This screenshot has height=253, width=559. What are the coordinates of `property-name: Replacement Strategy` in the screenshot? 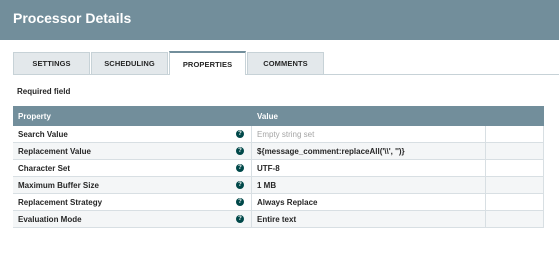 It's located at (60, 202).